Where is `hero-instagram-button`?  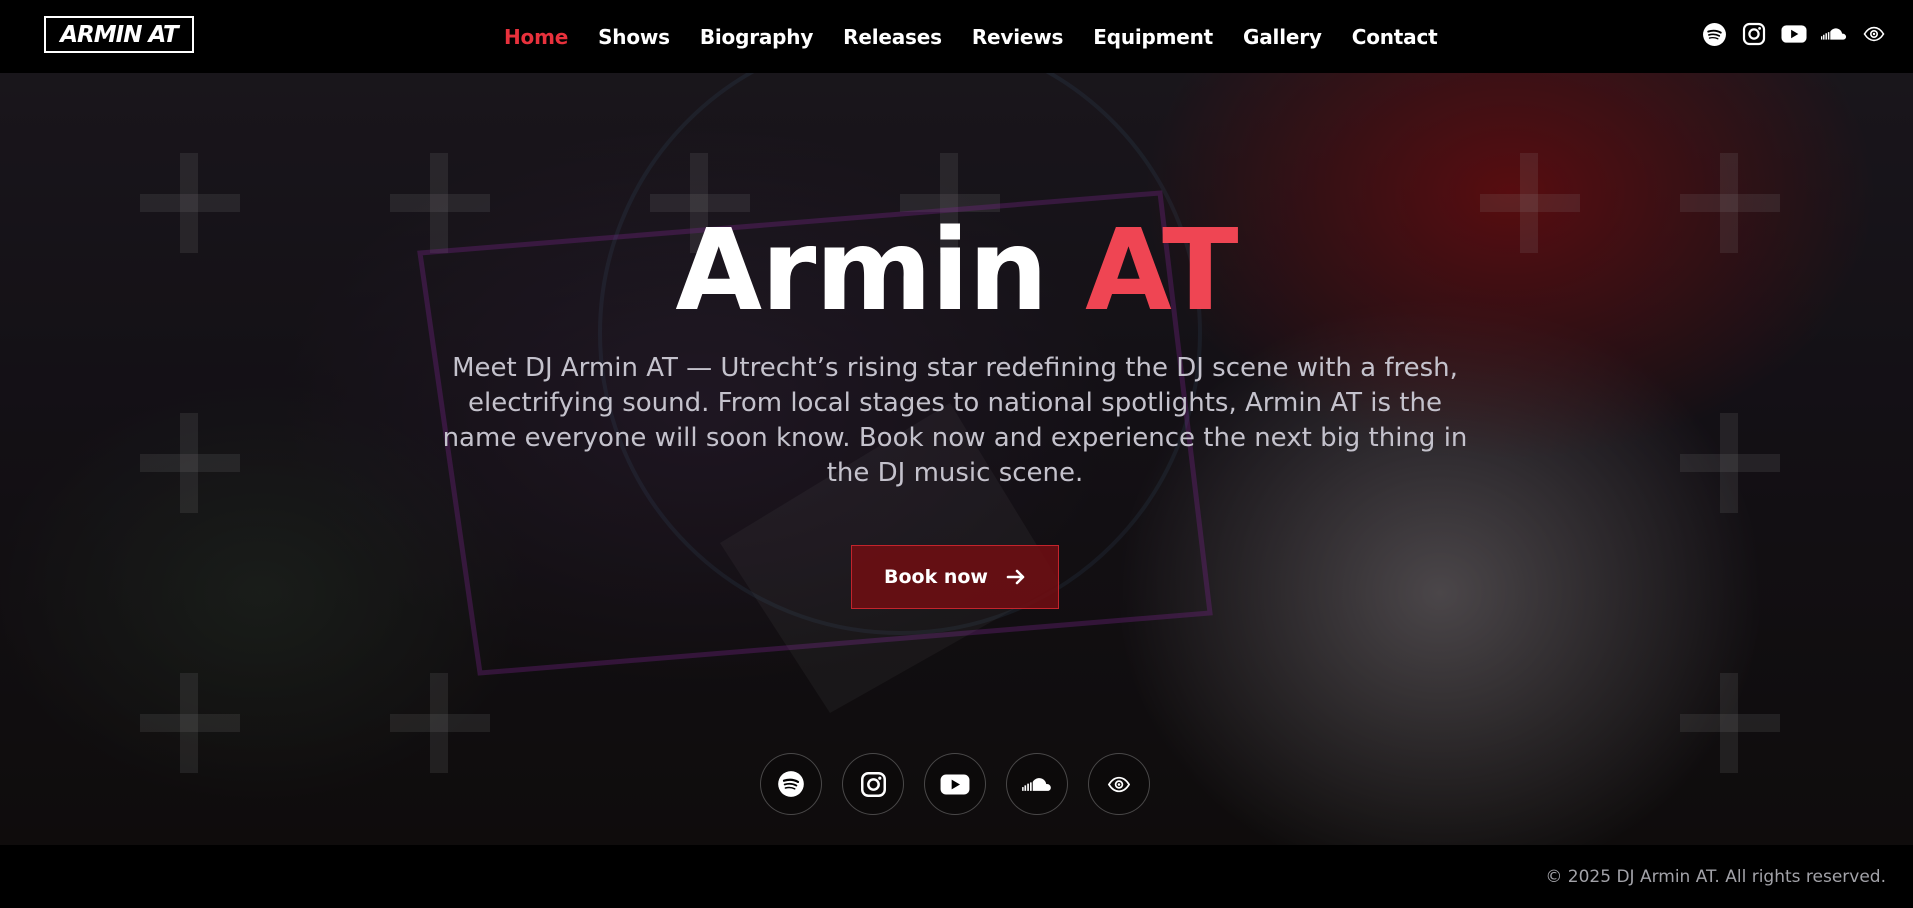 hero-instagram-button is located at coordinates (873, 784).